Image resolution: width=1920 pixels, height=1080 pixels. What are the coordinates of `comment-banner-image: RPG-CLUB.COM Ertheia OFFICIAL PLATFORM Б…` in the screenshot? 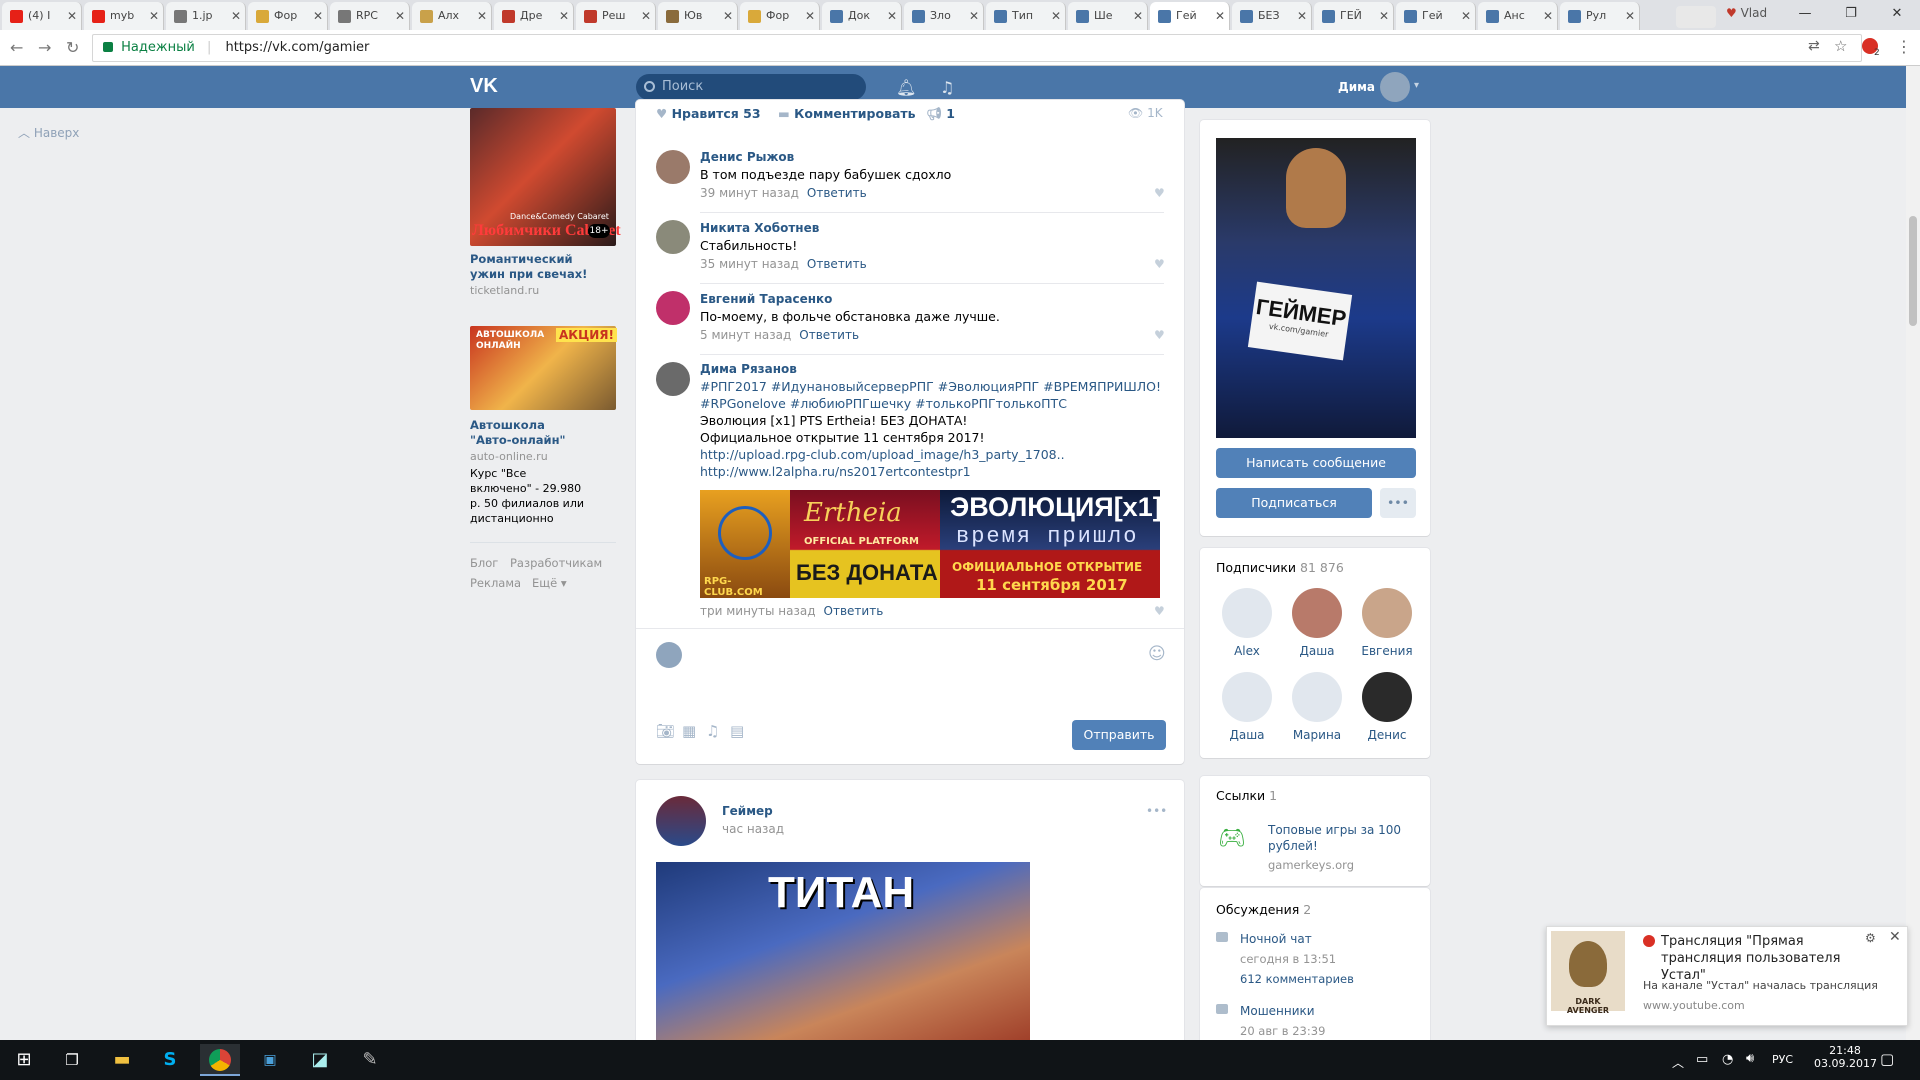 It's located at (931, 544).